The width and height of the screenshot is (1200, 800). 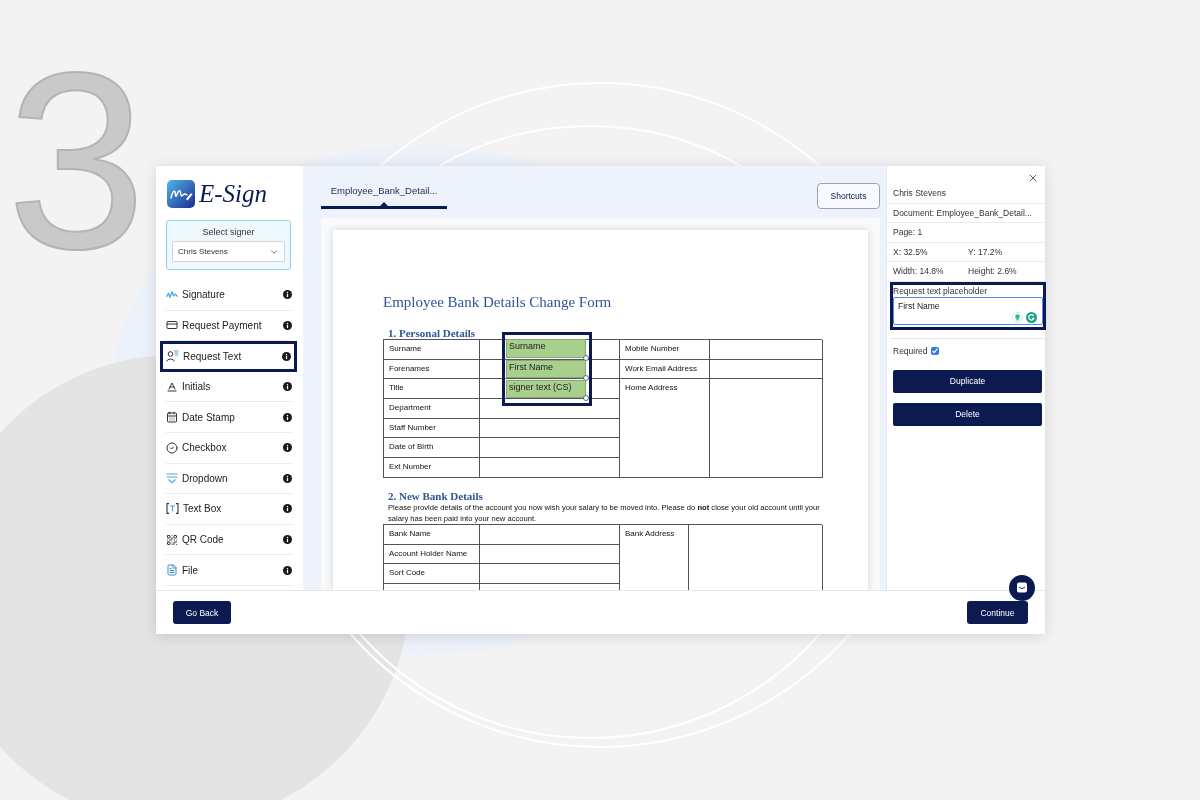 What do you see at coordinates (172, 570) in the screenshot?
I see `document-icon` at bounding box center [172, 570].